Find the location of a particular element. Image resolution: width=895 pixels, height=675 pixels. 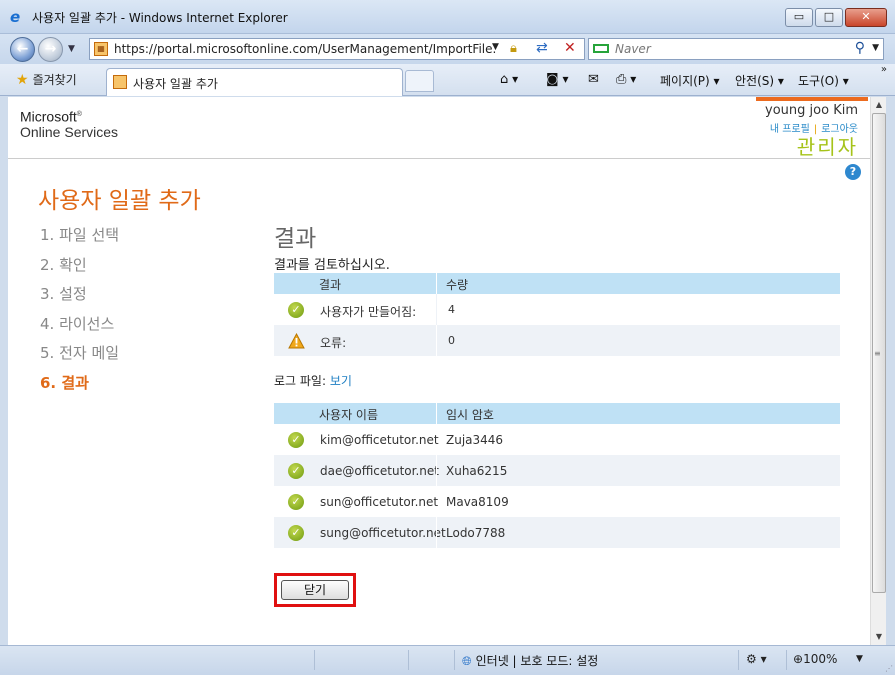

mail-button: ✉ is located at coordinates (593, 79).